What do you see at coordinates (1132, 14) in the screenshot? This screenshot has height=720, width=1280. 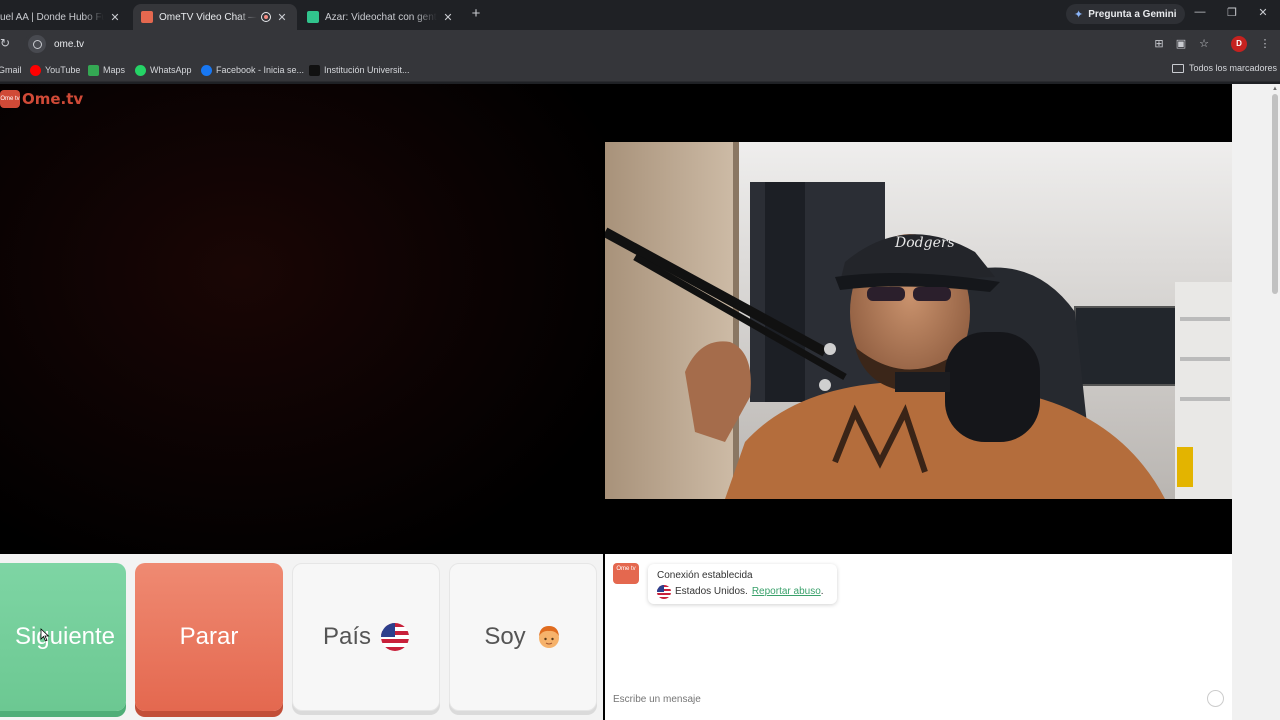 I see `gemini-label: Pregunta a Gemini` at bounding box center [1132, 14].